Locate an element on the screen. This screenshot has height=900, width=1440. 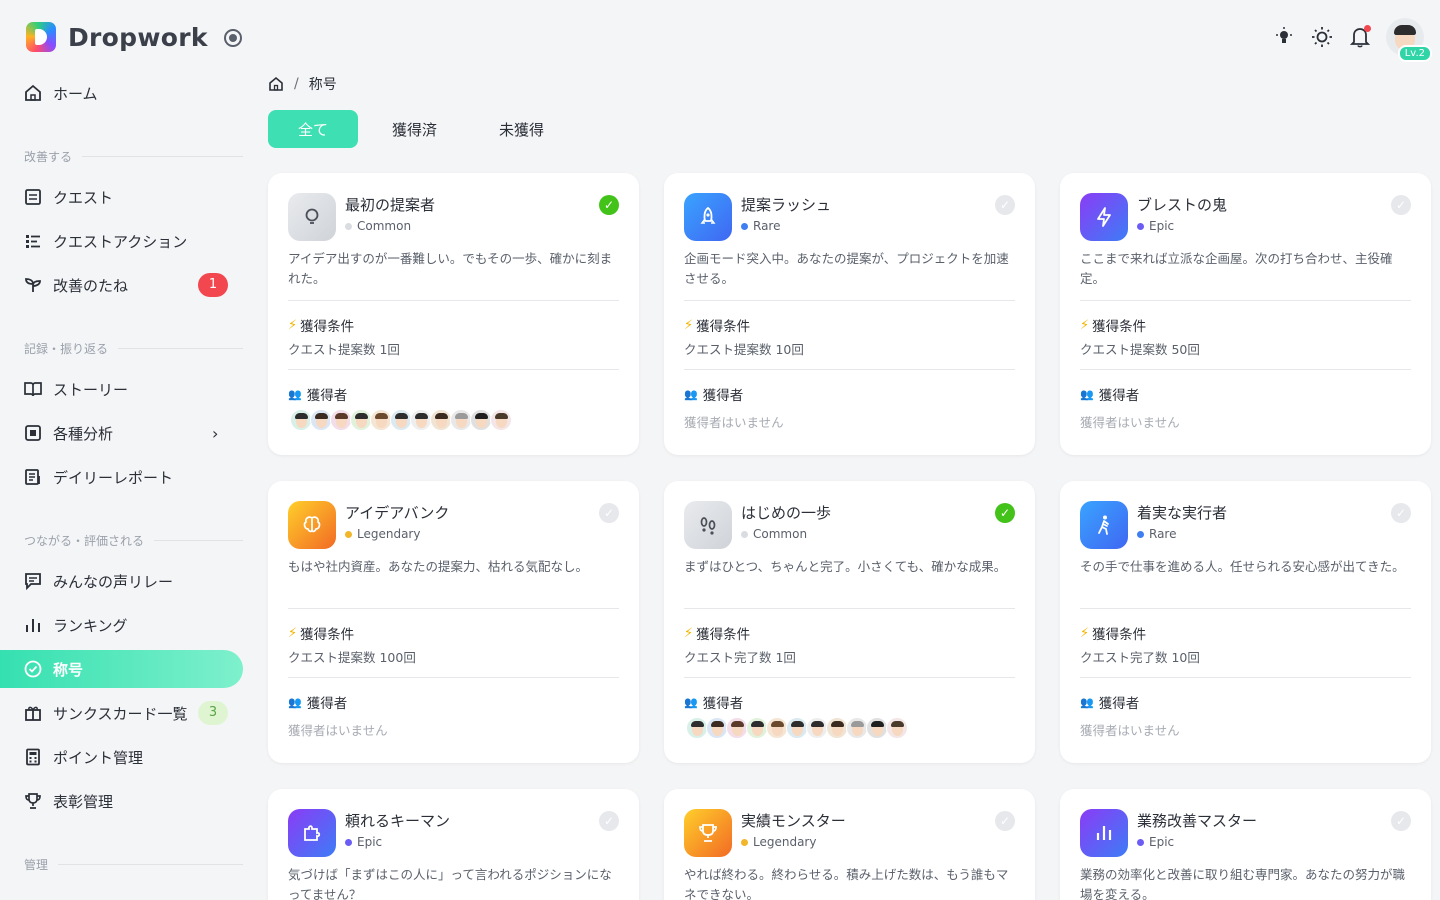
lightbulb-icon is located at coordinates (1284, 37).